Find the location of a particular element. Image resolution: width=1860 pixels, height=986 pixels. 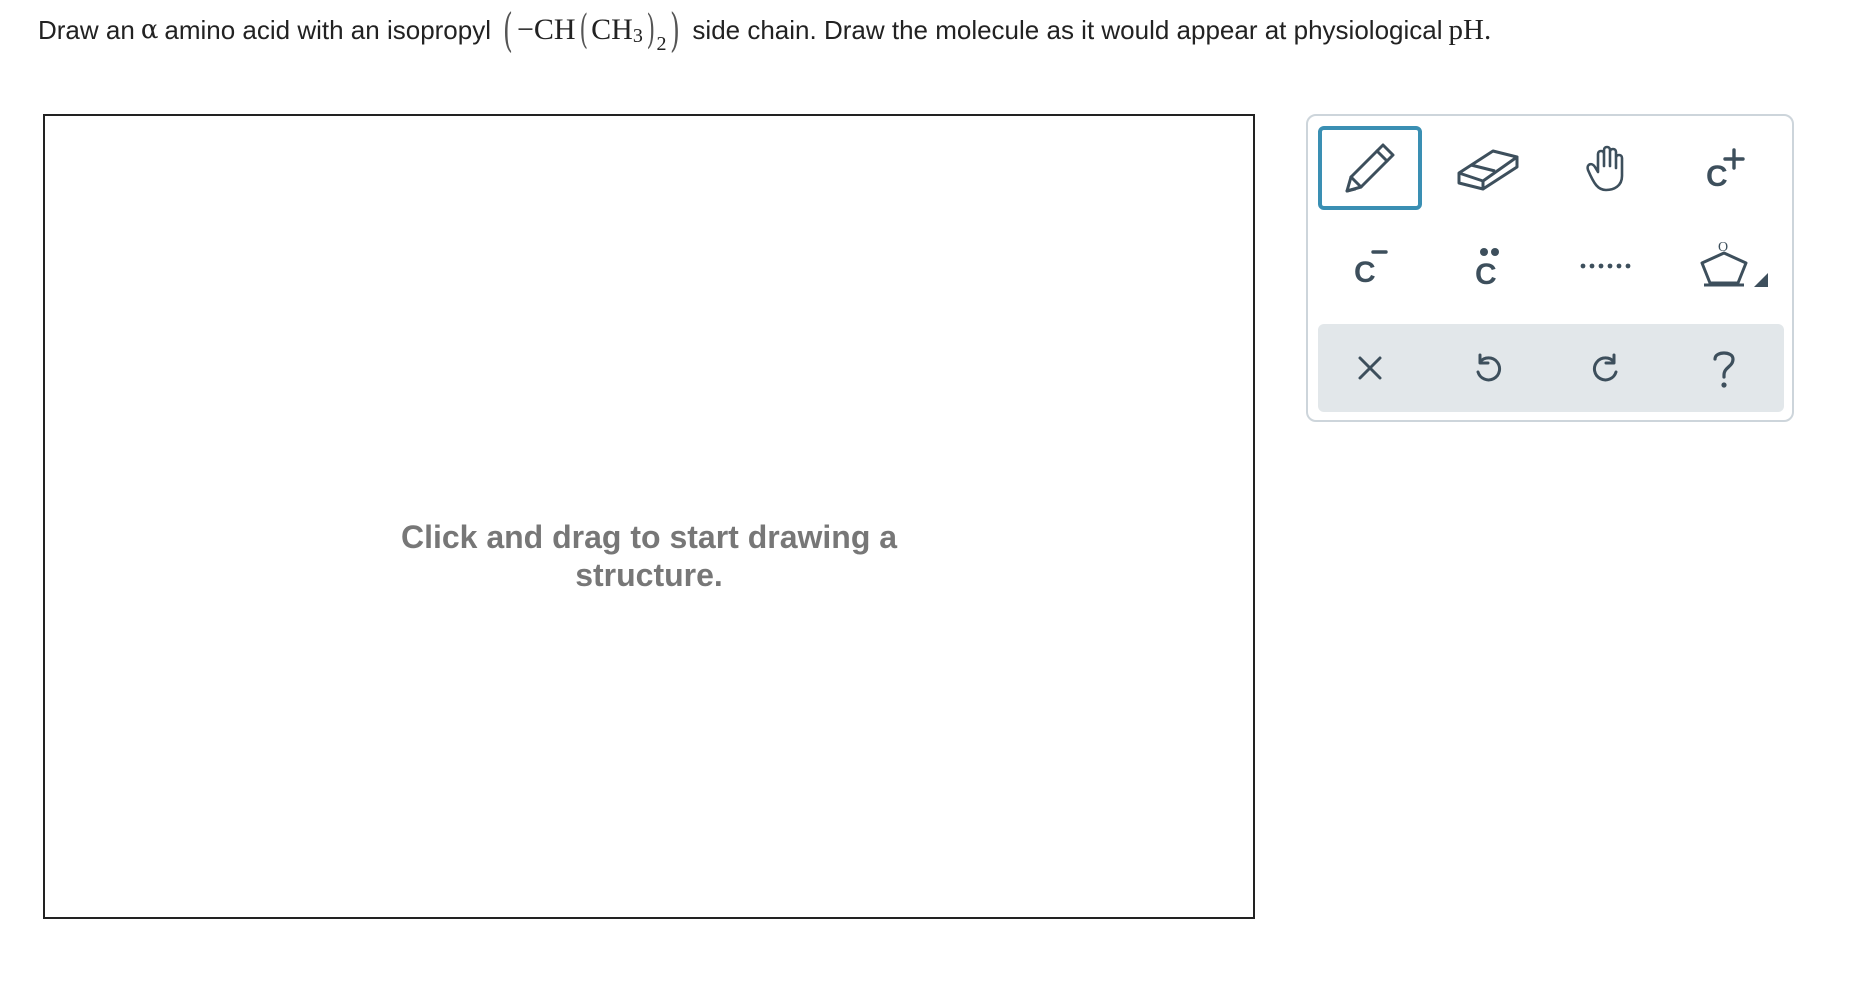

isopropyl-formula: ( −CH ( CH 3 ) 2 ) is located at coordinates (592, 30).